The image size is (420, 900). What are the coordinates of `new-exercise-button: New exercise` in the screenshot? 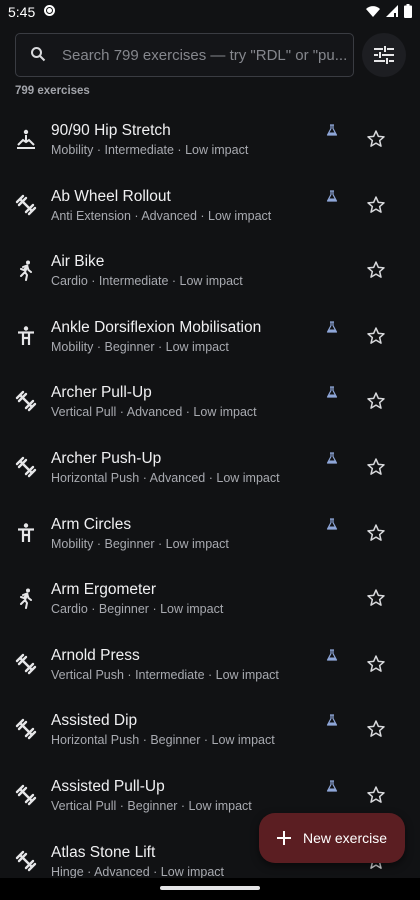 It's located at (332, 838).